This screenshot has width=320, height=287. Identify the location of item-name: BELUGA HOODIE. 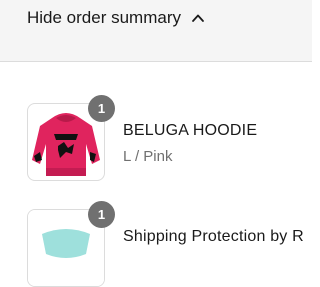
(190, 130).